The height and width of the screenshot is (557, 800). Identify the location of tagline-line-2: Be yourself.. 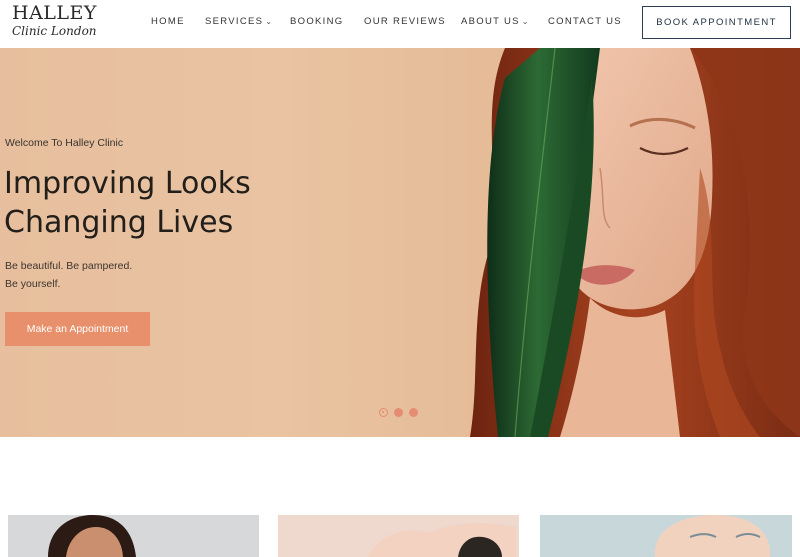
(33, 284).